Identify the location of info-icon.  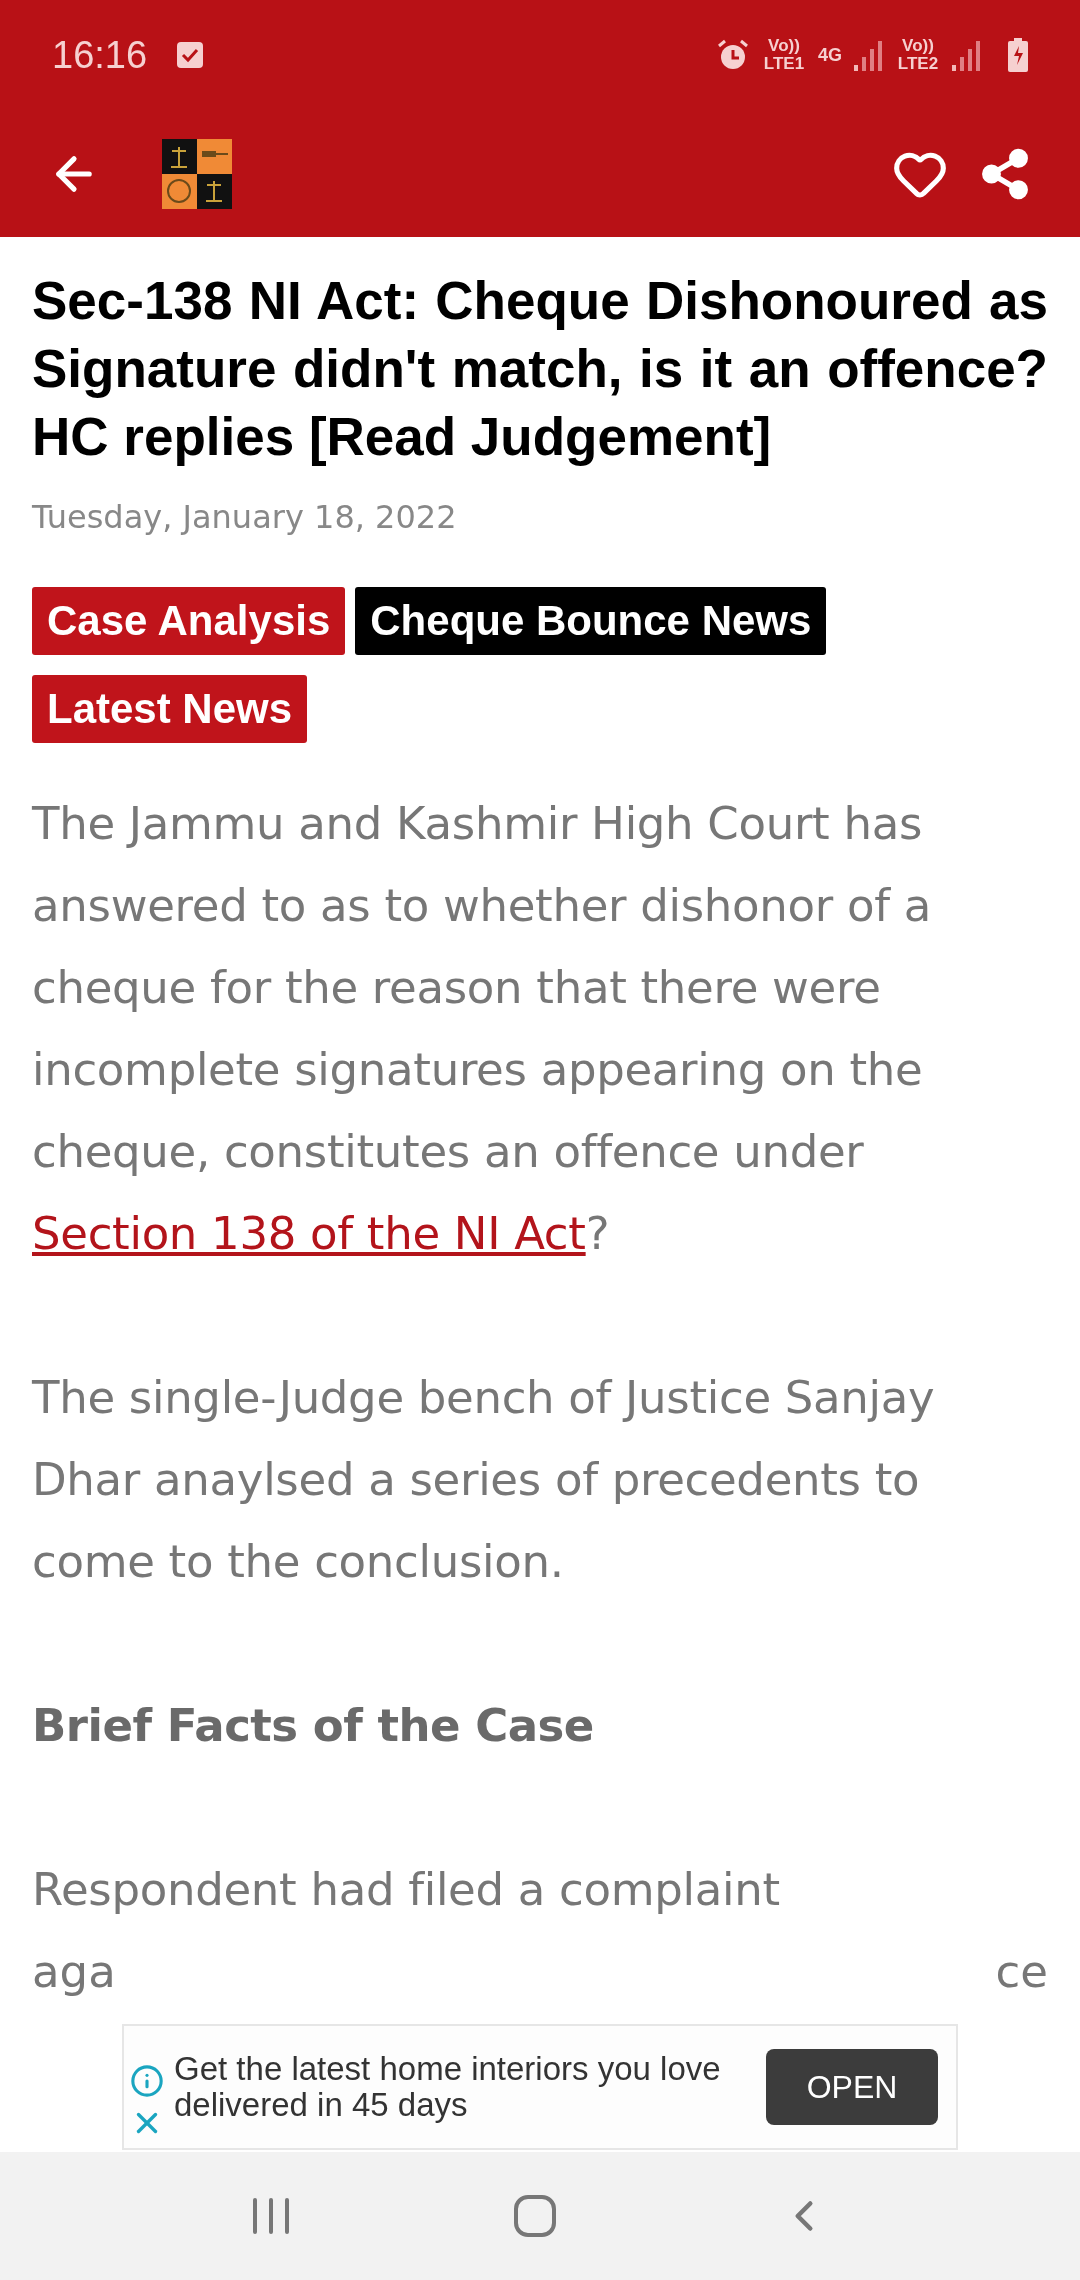
(147, 2081).